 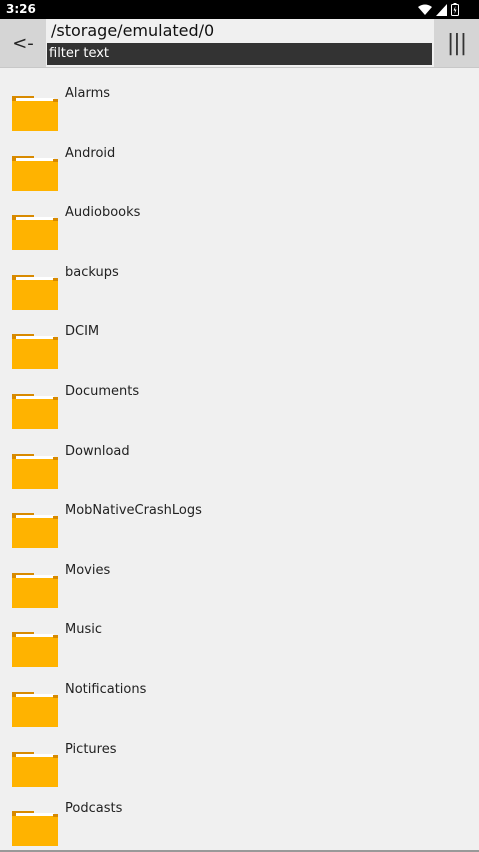 What do you see at coordinates (82, 332) in the screenshot?
I see `file-name: DCIM` at bounding box center [82, 332].